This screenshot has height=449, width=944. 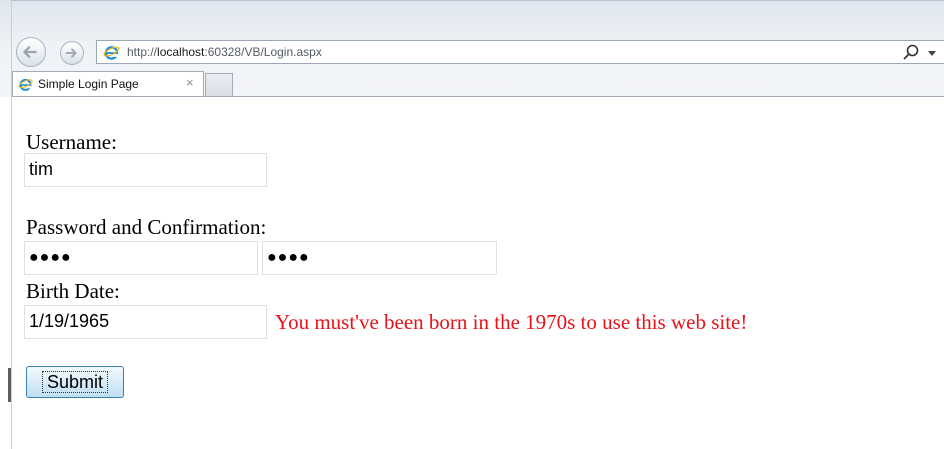 What do you see at coordinates (478, 0) in the screenshot?
I see `chrome-top-border` at bounding box center [478, 0].